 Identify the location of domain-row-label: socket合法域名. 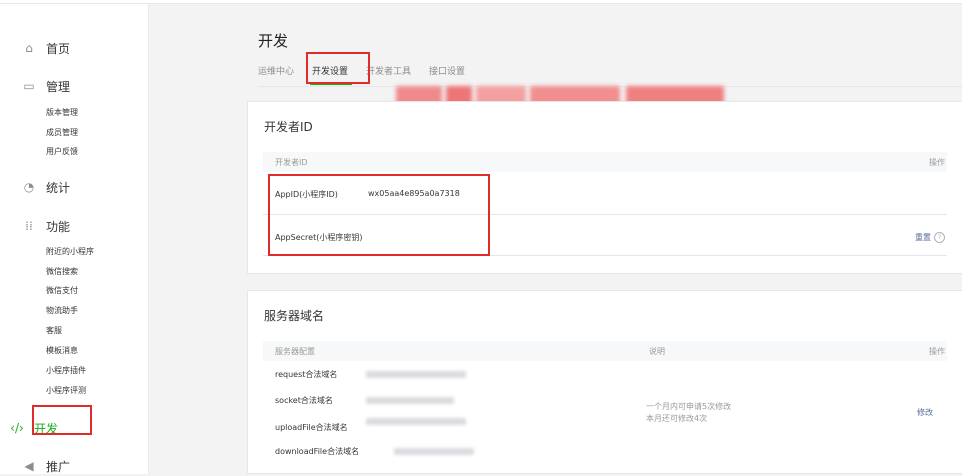
(304, 400).